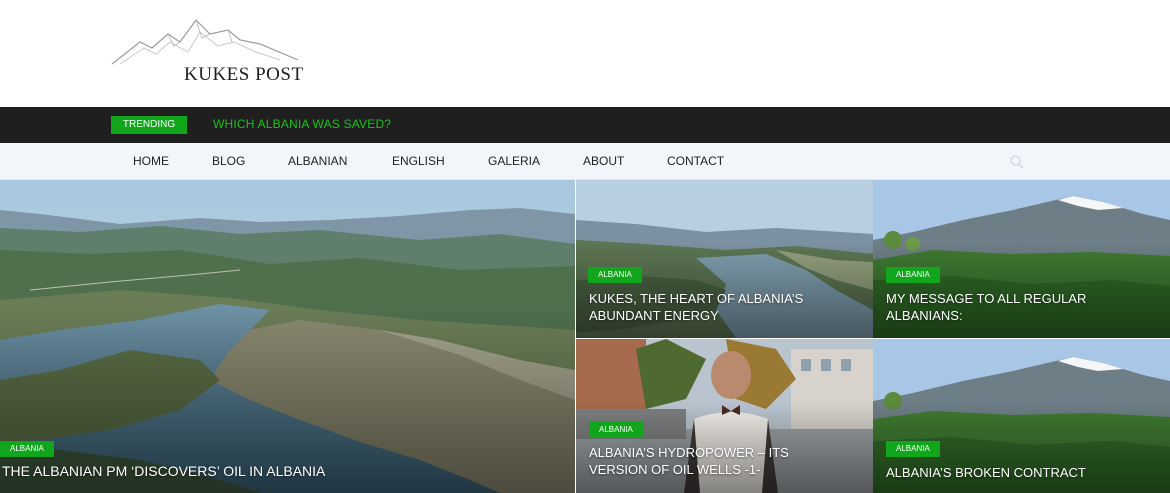 Image resolution: width=1170 pixels, height=493 pixels. I want to click on nav-item-albanian: ALBANIAN, so click(317, 161).